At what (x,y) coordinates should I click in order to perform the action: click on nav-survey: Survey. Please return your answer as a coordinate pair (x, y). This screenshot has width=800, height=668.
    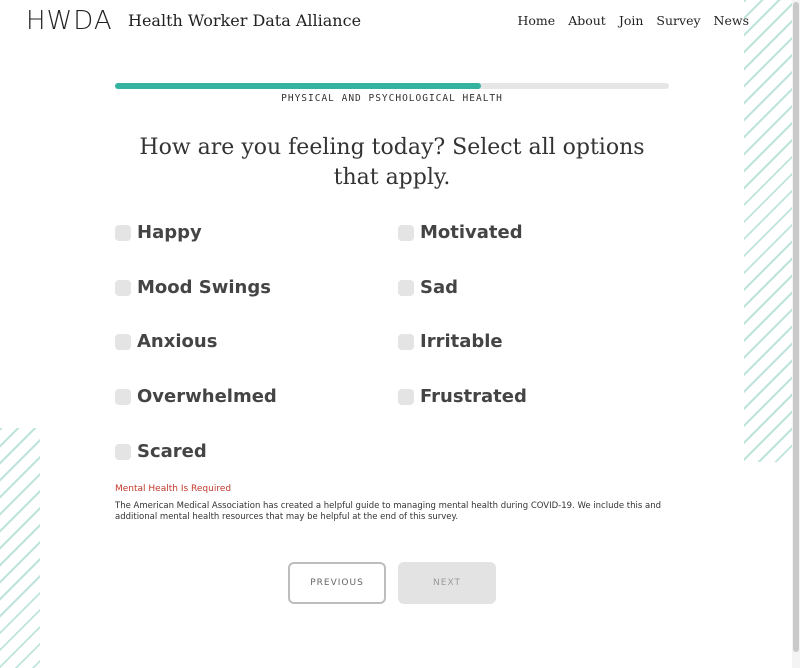
    Looking at the image, I should click on (678, 20).